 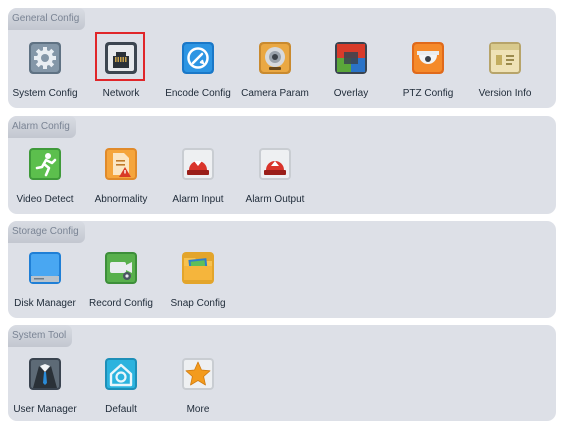 I want to click on disk-icon, so click(x=45, y=268).